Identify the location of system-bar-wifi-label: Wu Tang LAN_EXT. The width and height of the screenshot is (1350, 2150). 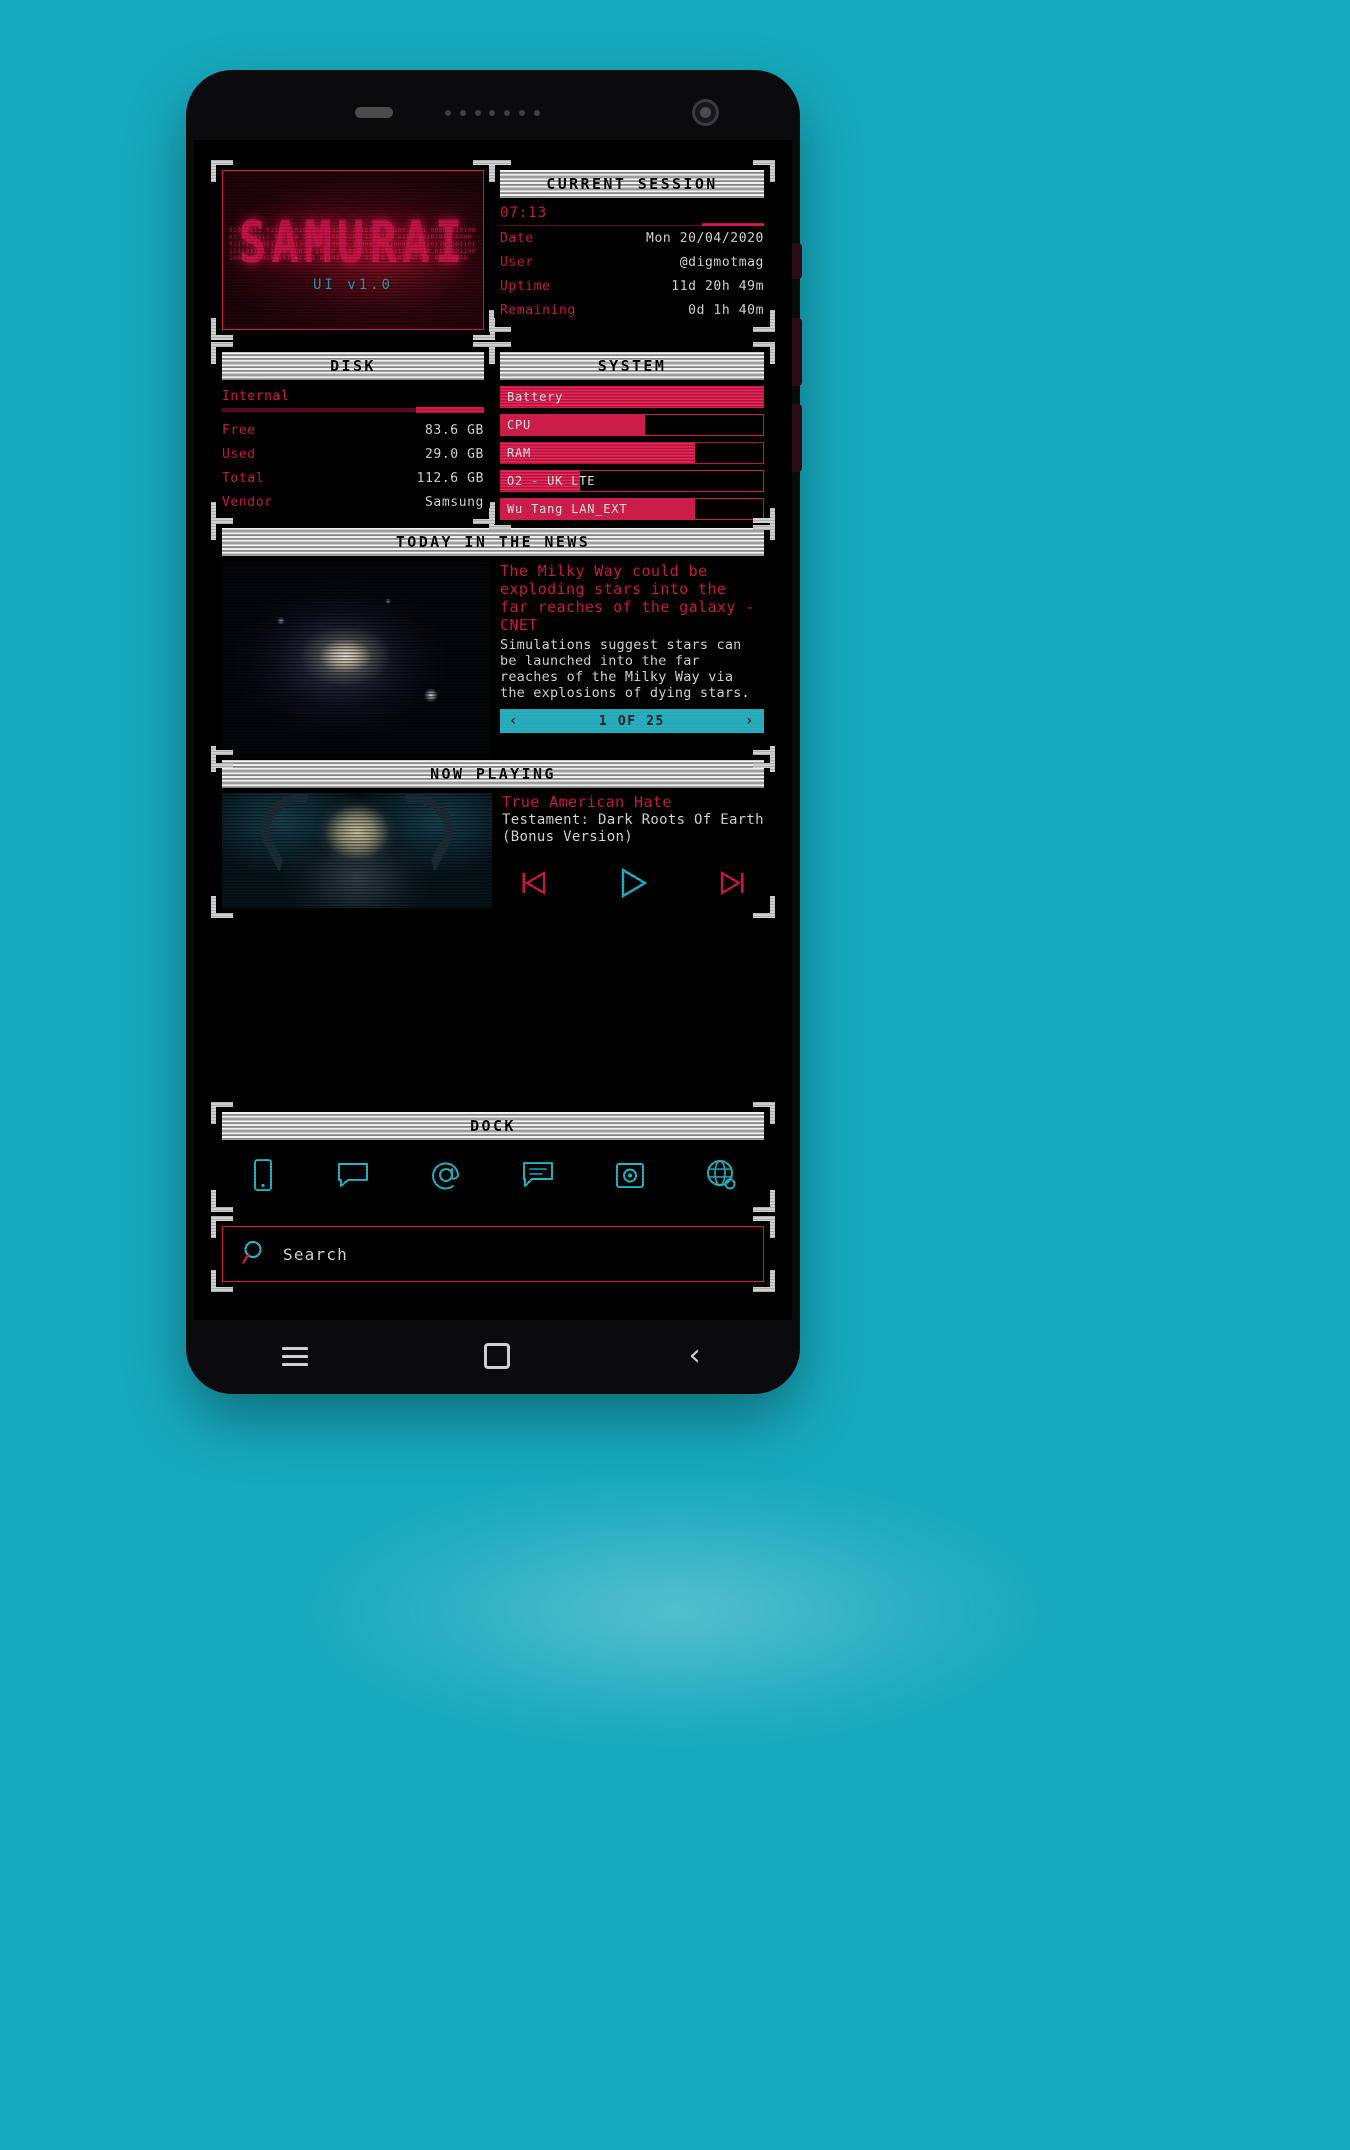
(567, 509).